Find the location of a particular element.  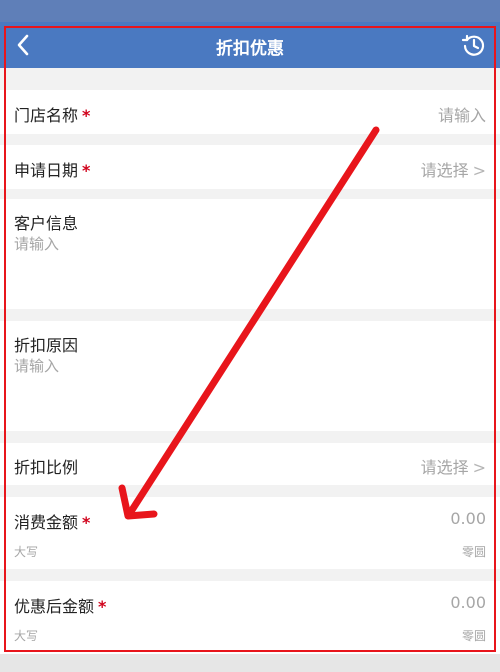

after-discount-amount-label: 优惠后金额 * is located at coordinates (60, 606).